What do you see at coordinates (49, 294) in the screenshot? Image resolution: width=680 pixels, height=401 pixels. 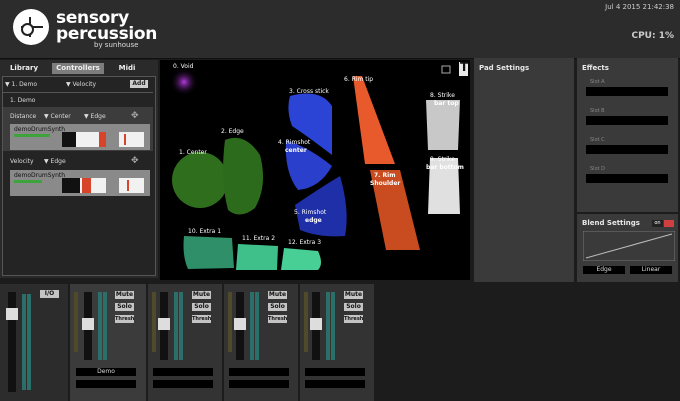 I see `io-button: I/O` at bounding box center [49, 294].